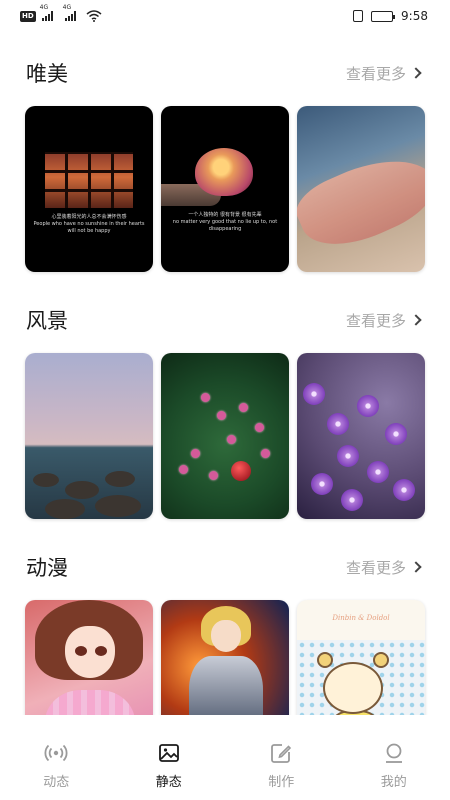 This screenshot has height=800, width=450. I want to click on section-title: 风景, so click(47, 321).